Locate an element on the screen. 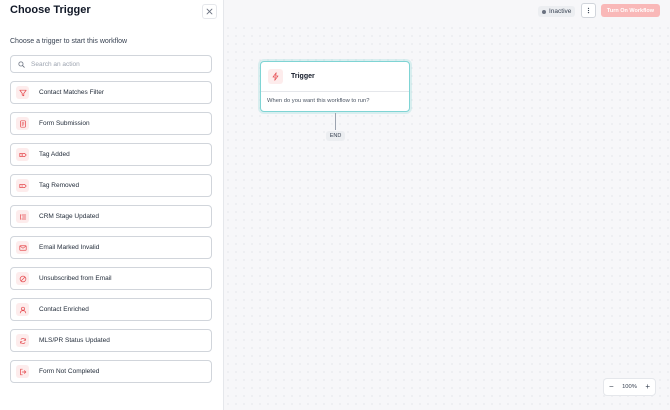  trigger-contact-enriched: Contact Enriched is located at coordinates (111, 309).